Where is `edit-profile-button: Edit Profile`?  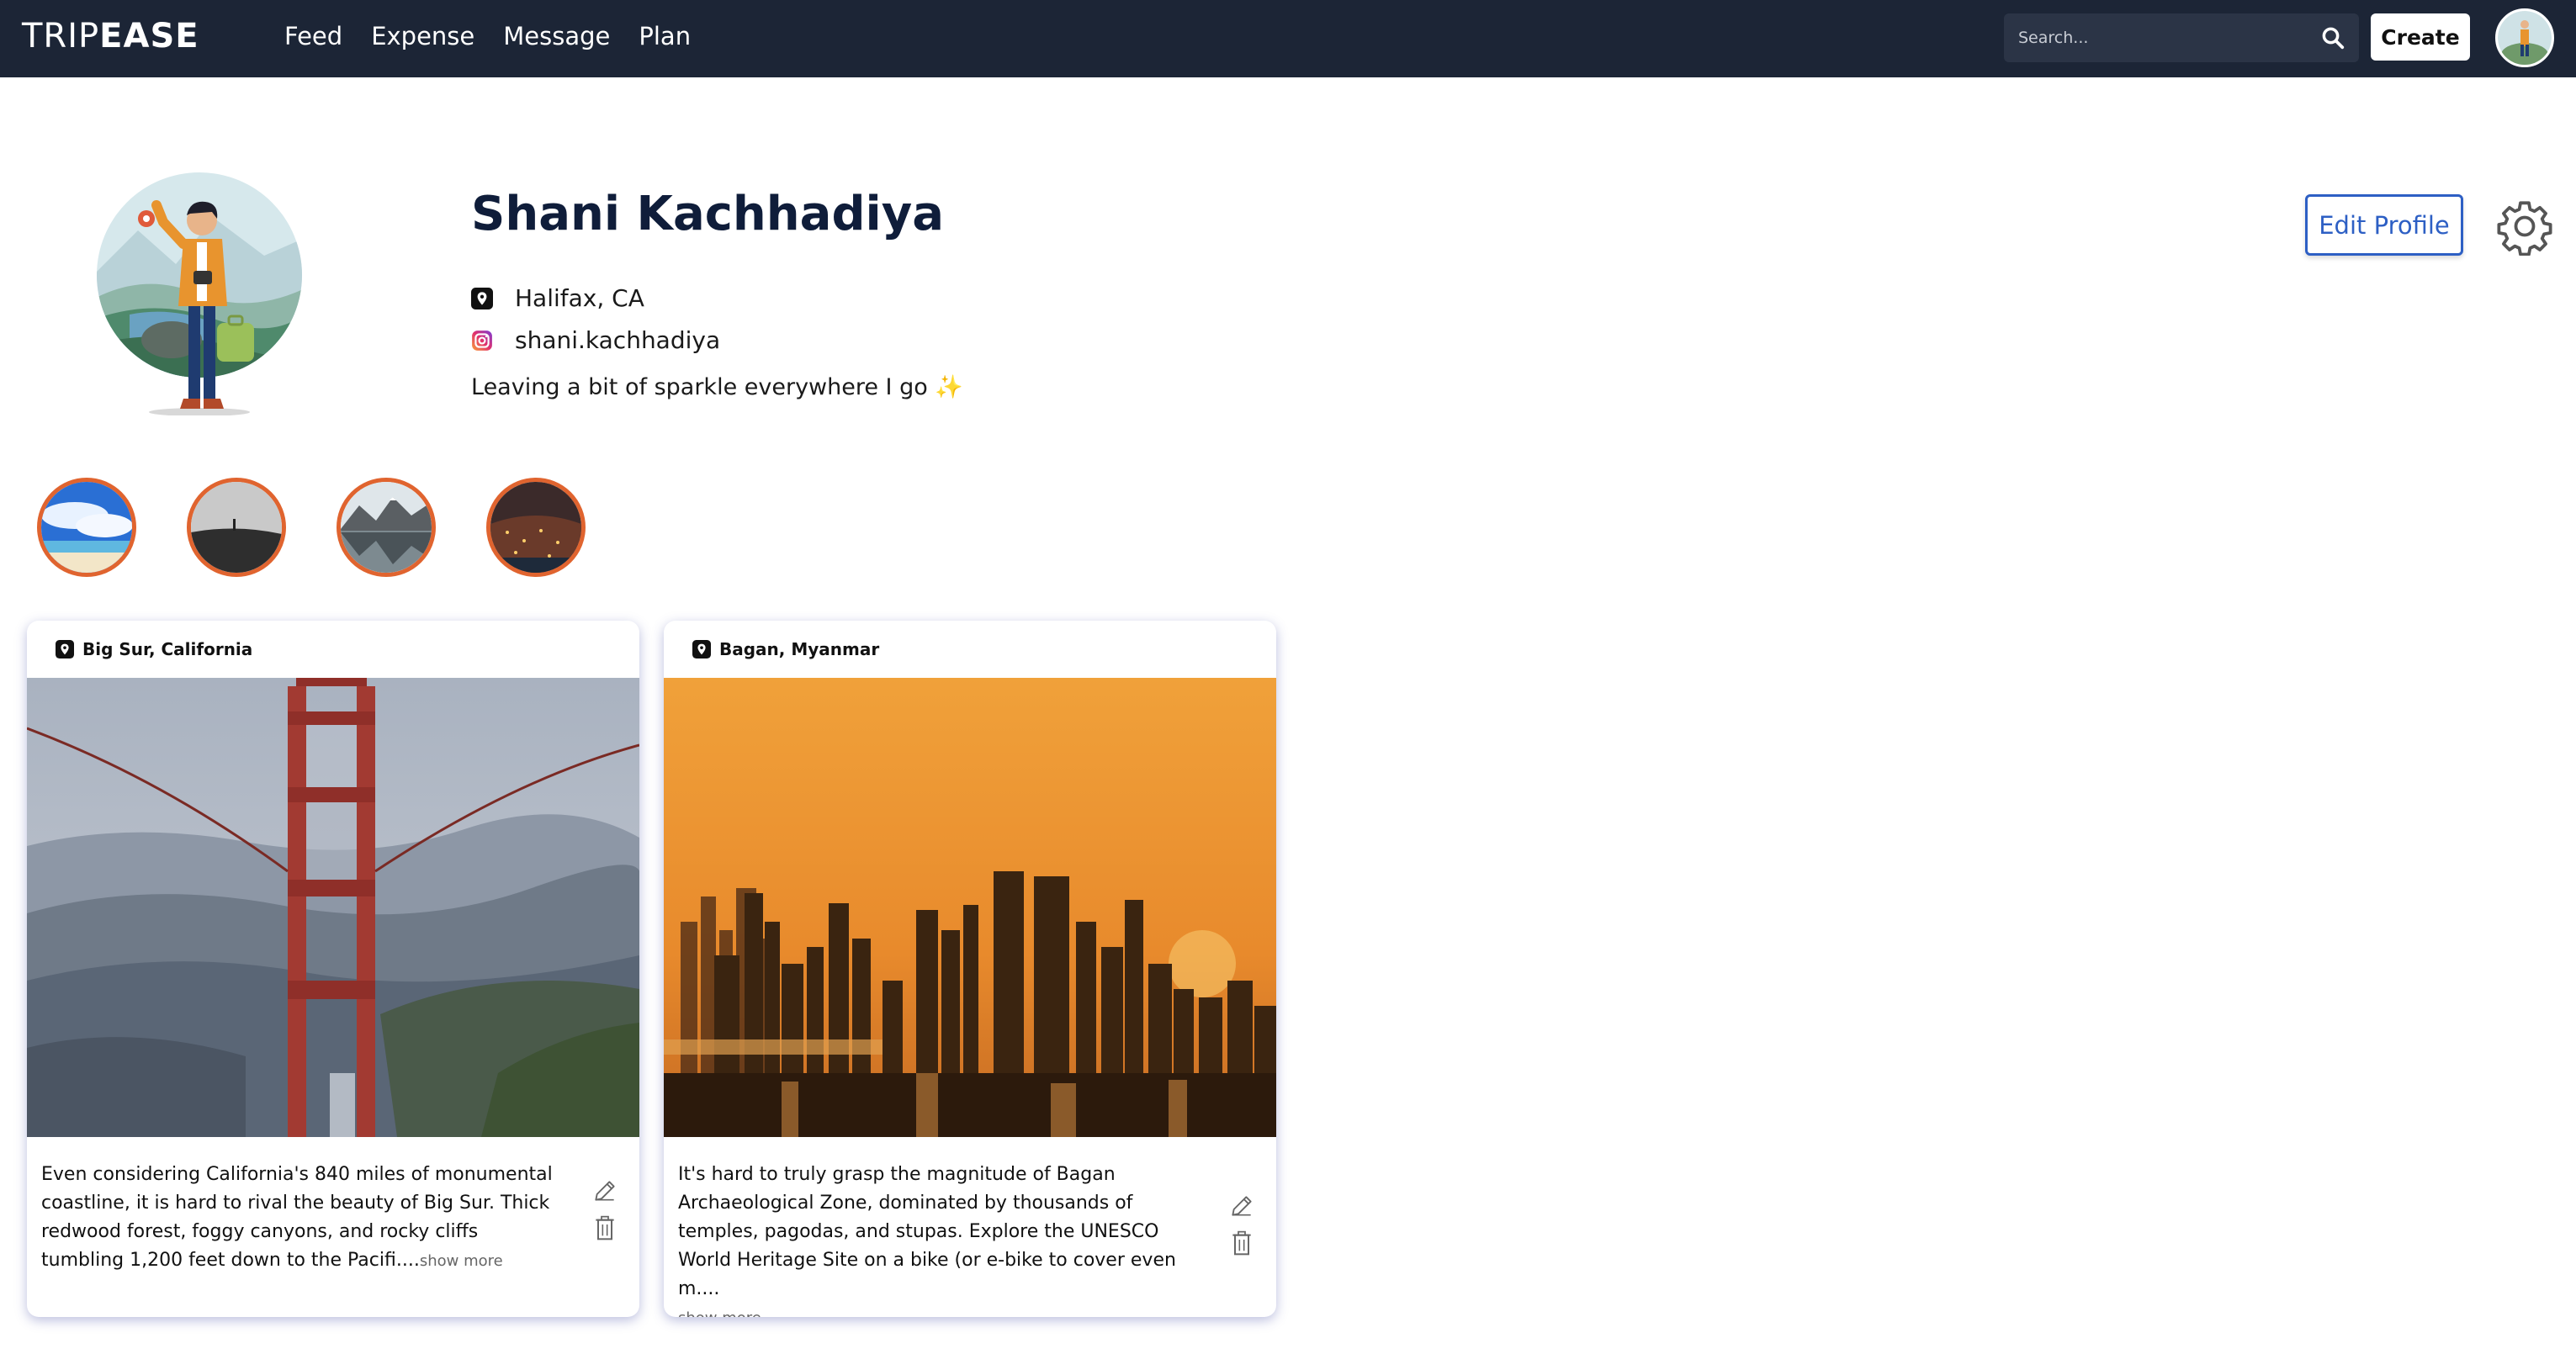
edit-profile-button: Edit Profile is located at coordinates (2384, 225).